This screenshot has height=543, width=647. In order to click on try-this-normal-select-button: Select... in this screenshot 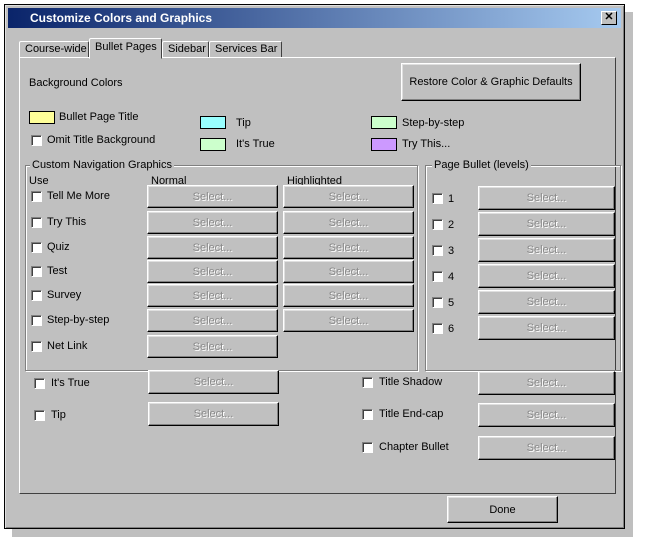, I will do `click(212, 222)`.